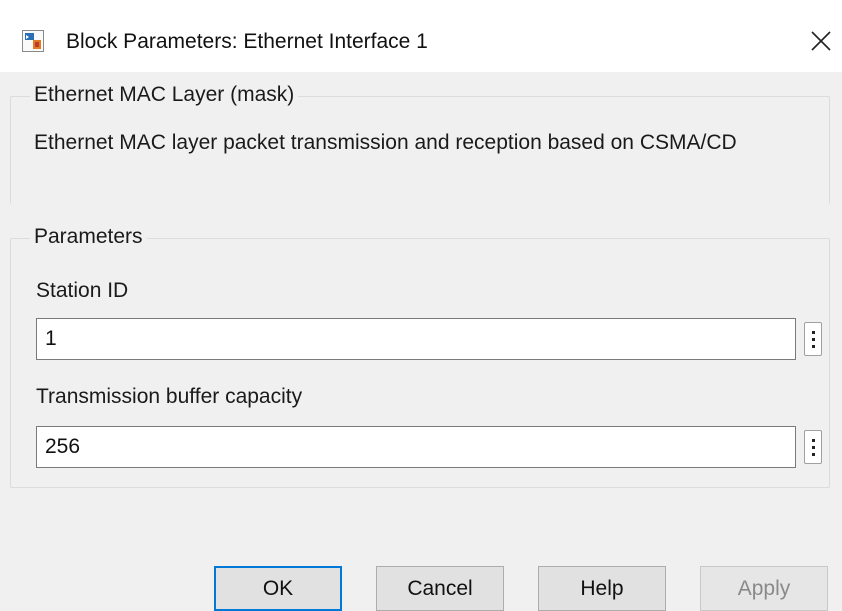 The image size is (842, 611). Describe the element at coordinates (164, 95) in the screenshot. I see `mask-group-title: Ethernet MAC Layer (mask)` at that location.